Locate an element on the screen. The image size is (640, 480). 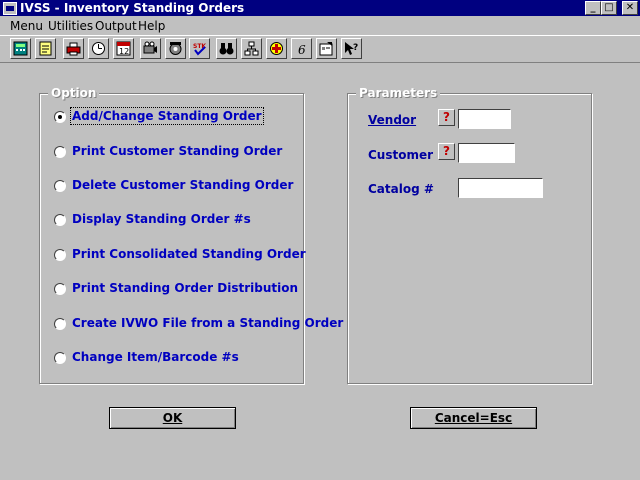
plus-icon is located at coordinates (276, 48).